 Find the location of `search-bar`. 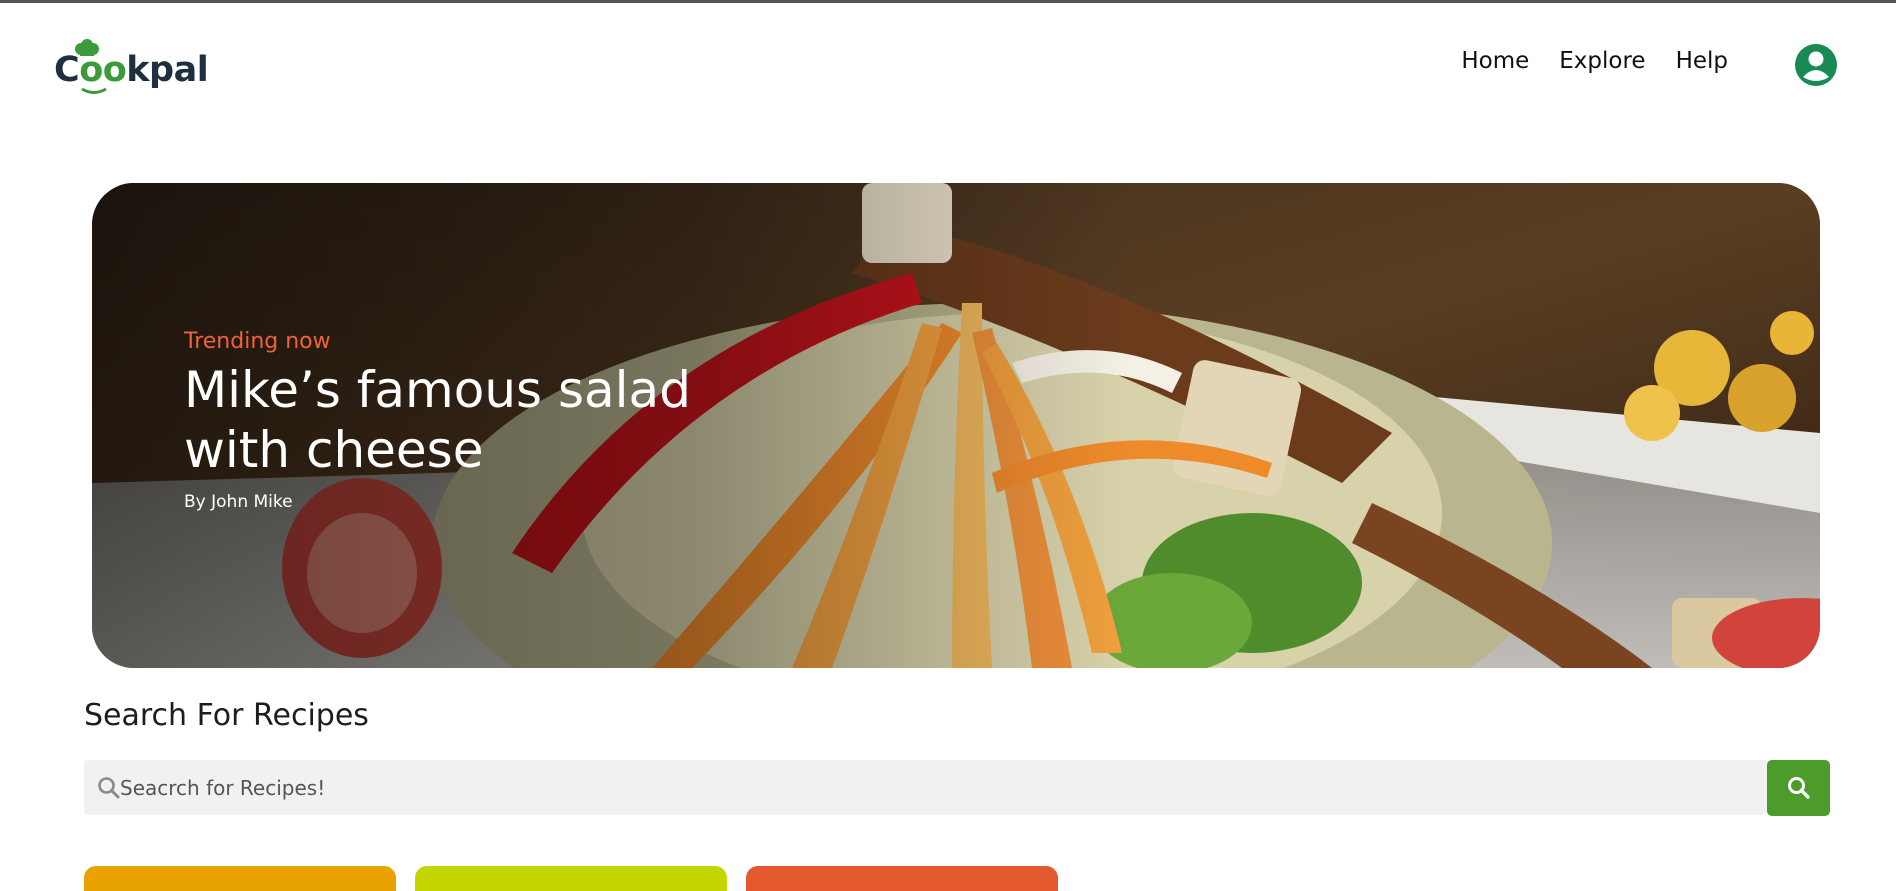

search-bar is located at coordinates (925, 787).